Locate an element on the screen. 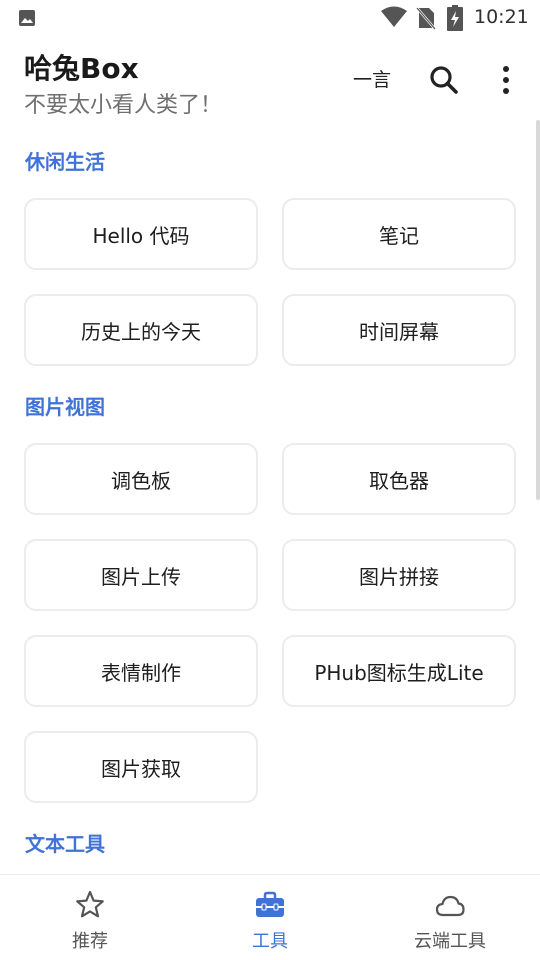 This screenshot has height=960, width=540. no-sim-icon is located at coordinates (426, 18).